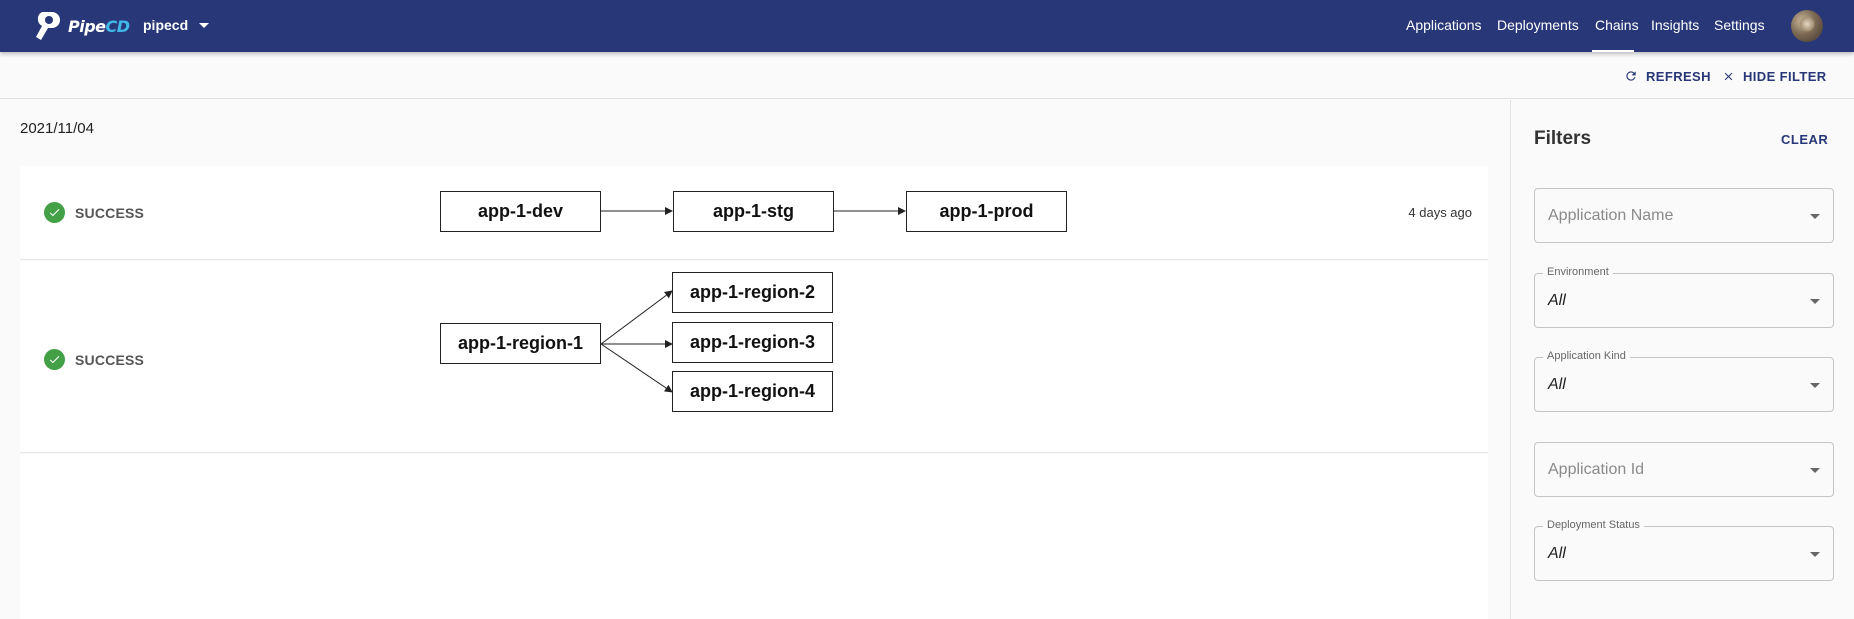  I want to click on filters-title: Filters, so click(1563, 138).